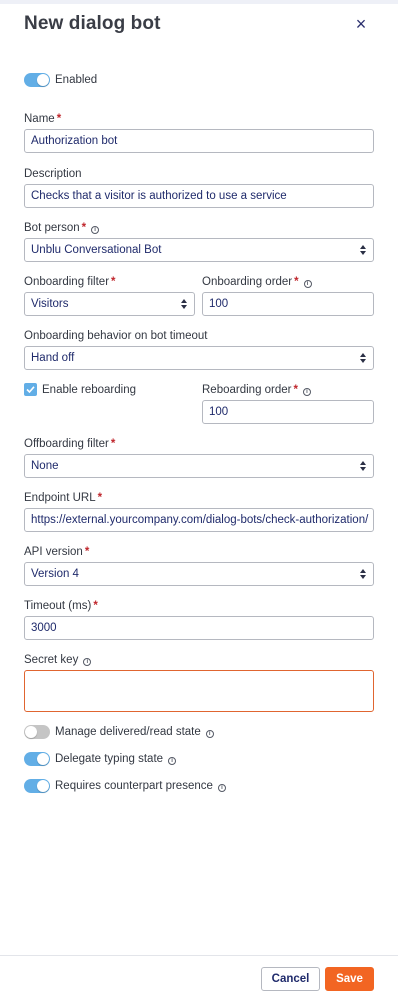 The image size is (398, 1004). I want to click on timeout-label: Timeout (ms) *, so click(61, 606).